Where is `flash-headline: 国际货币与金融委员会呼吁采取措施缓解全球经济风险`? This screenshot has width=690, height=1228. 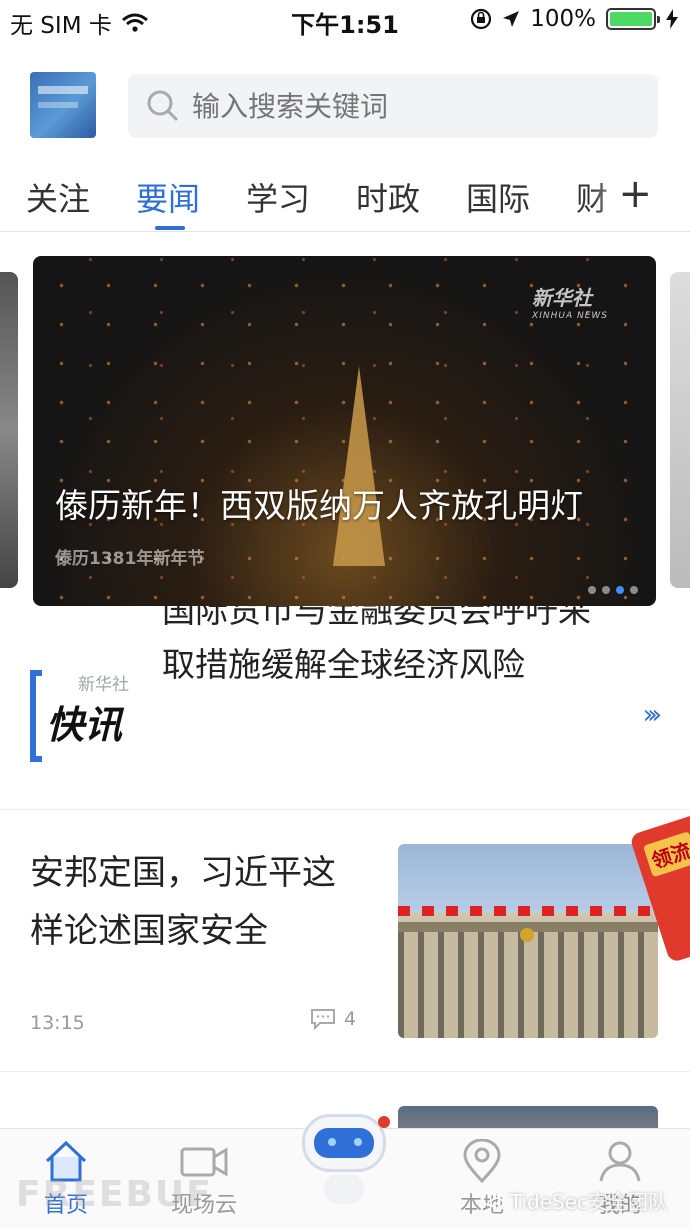
flash-headline: 国际货币与金融委员会呼吁采取措施缓解全球经济风险 is located at coordinates (382, 649).